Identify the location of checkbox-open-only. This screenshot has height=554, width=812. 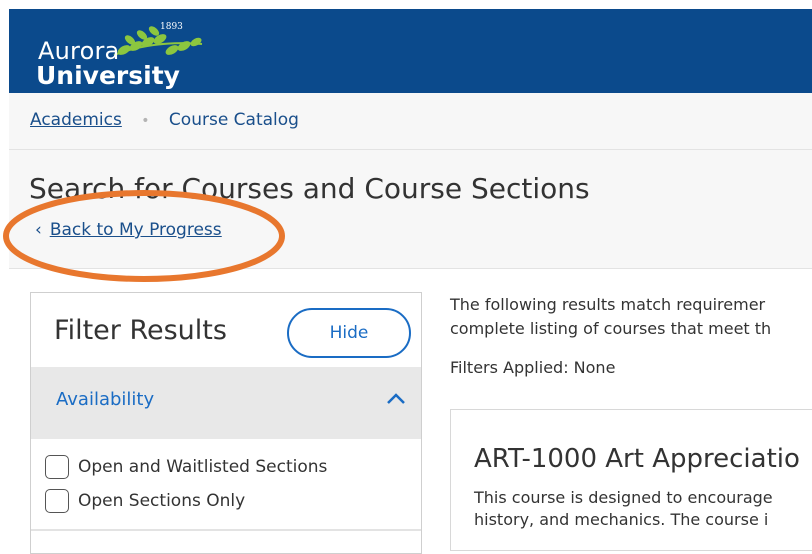
(57, 501).